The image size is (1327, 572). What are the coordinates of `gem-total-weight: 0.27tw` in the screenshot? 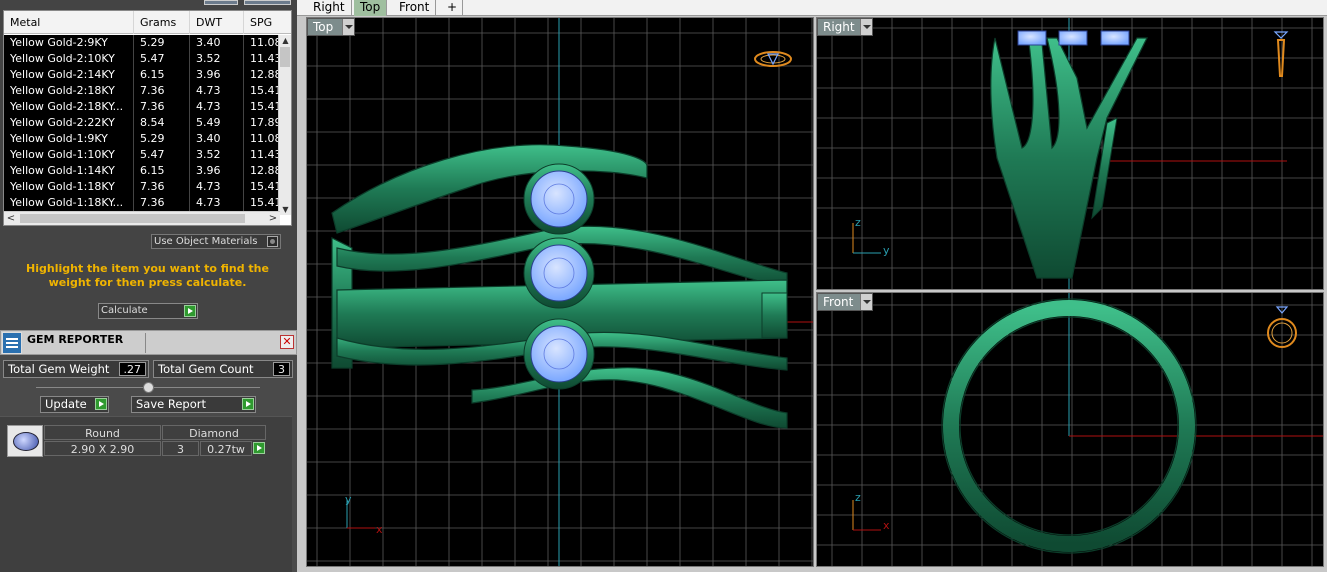 It's located at (226, 448).